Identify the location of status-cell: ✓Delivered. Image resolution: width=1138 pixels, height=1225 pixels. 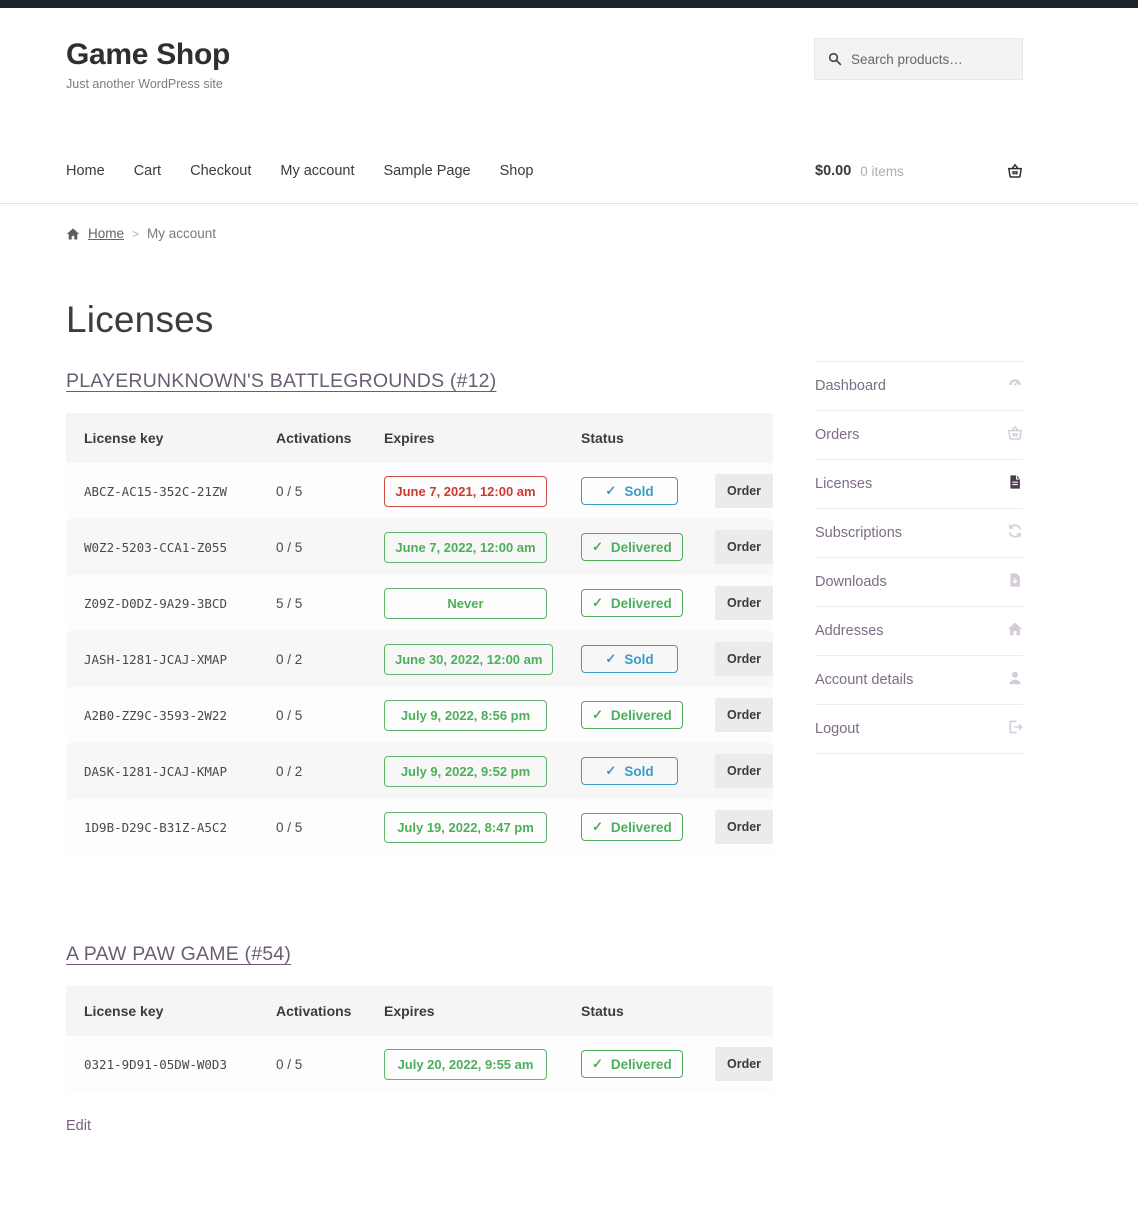
(648, 827).